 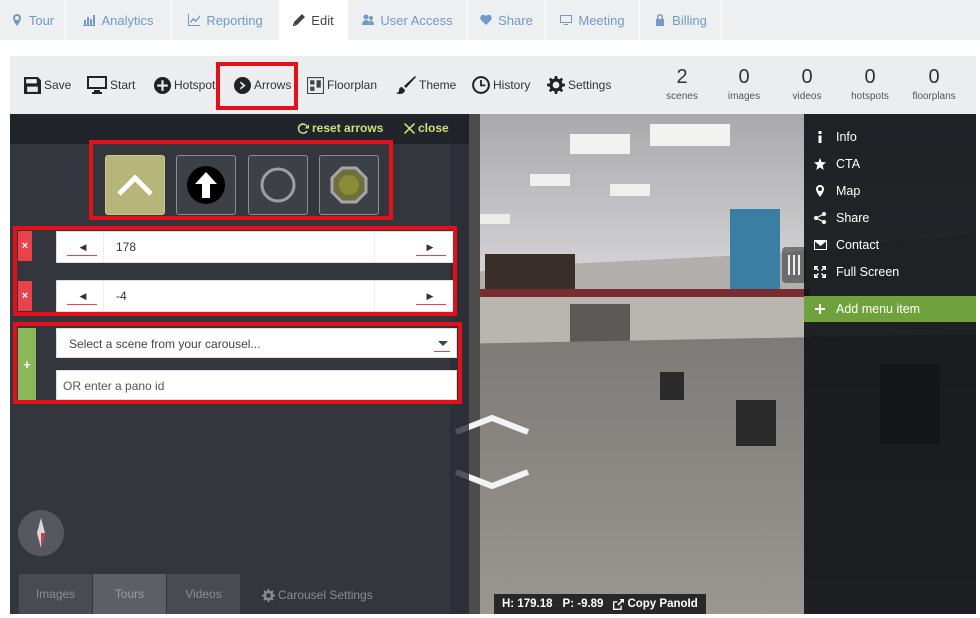 I want to click on envelope-icon, so click(x=820, y=245).